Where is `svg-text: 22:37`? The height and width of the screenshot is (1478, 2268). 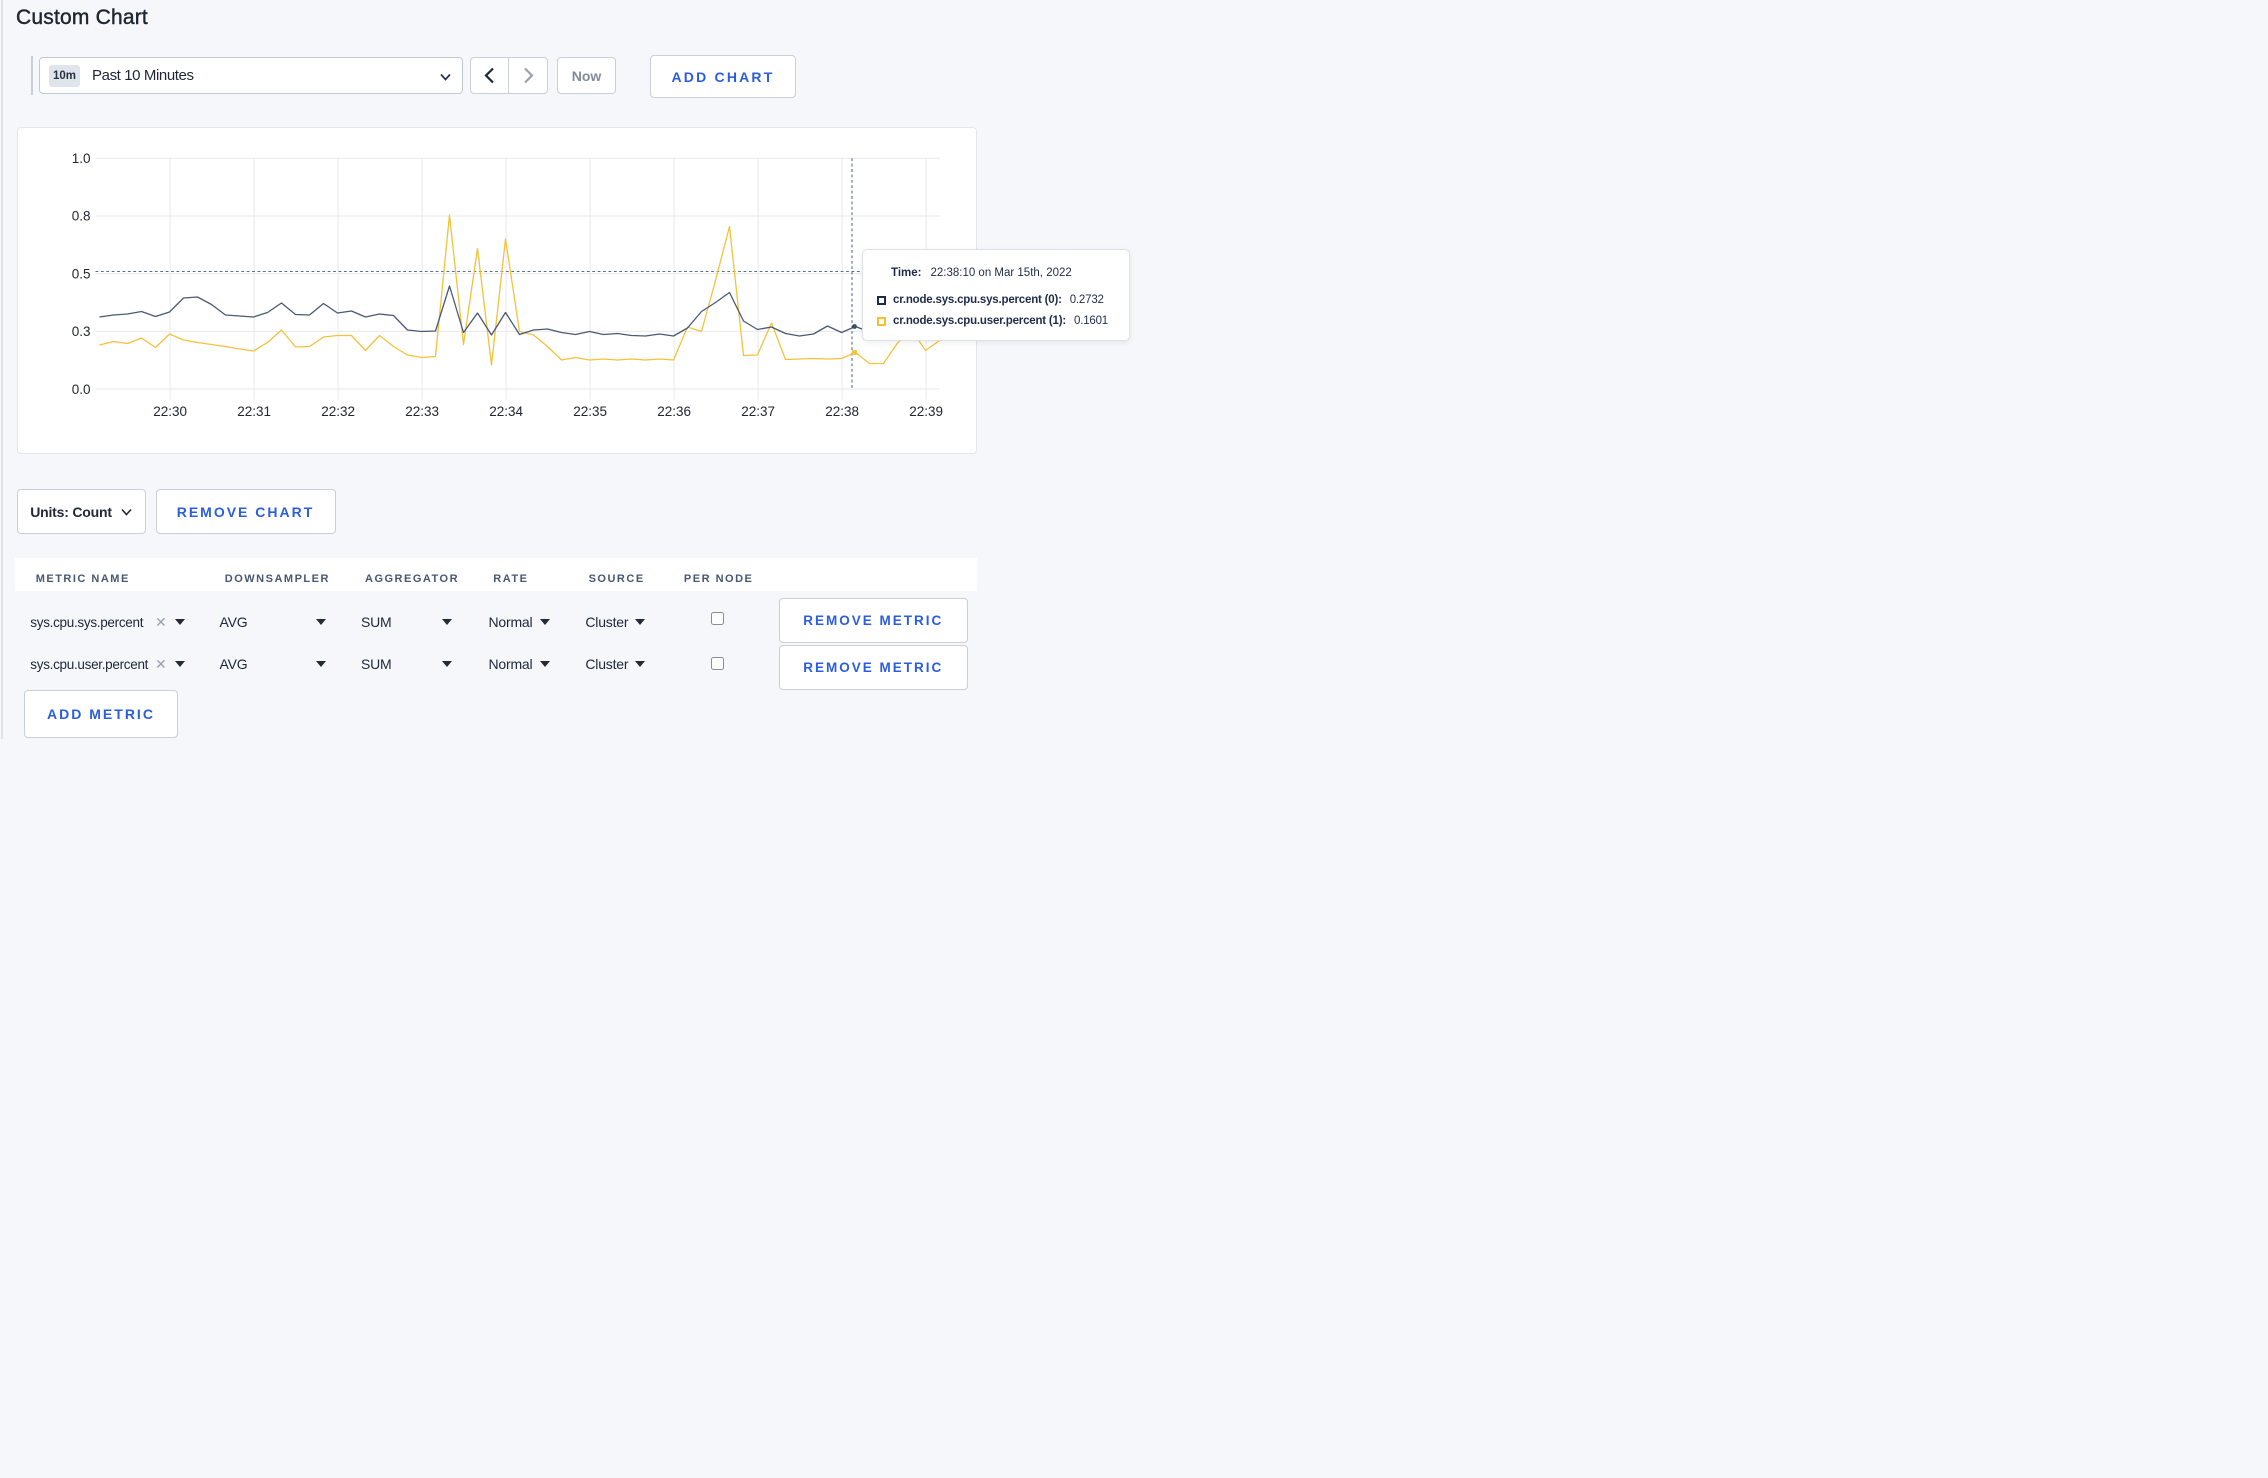
svg-text: 22:37 is located at coordinates (758, 411).